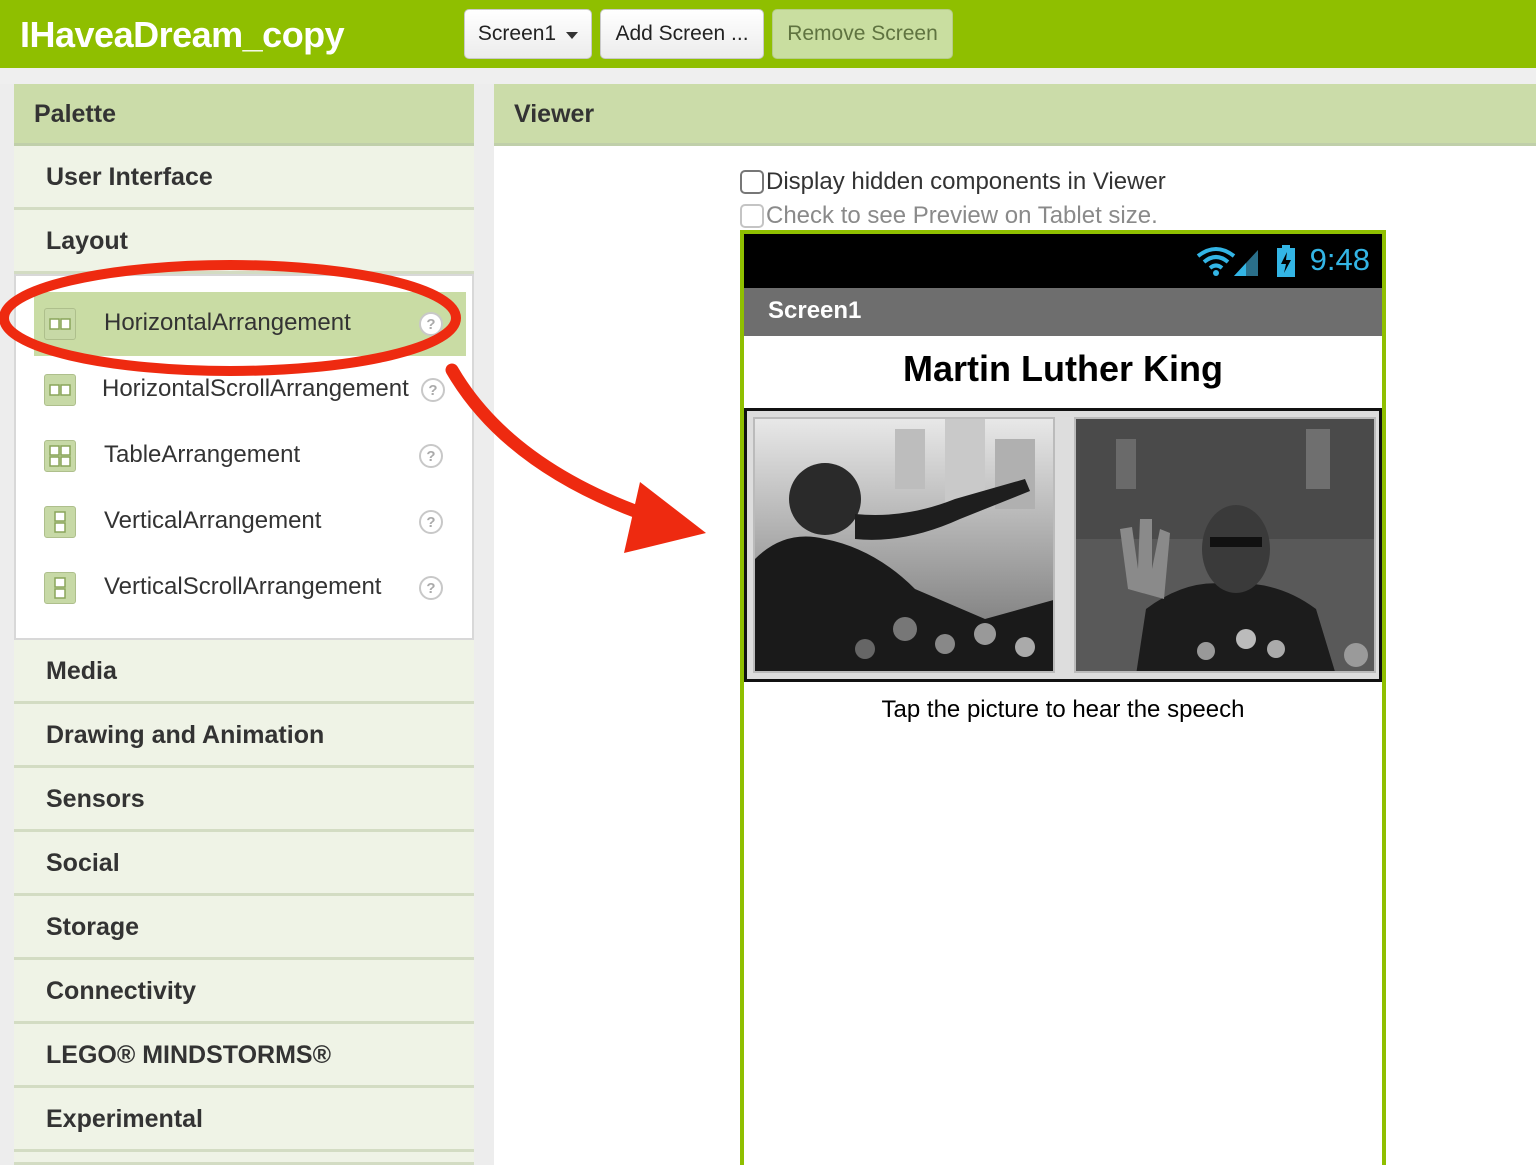  Describe the element at coordinates (572, 35) in the screenshot. I see `chevron-down-icon` at that location.